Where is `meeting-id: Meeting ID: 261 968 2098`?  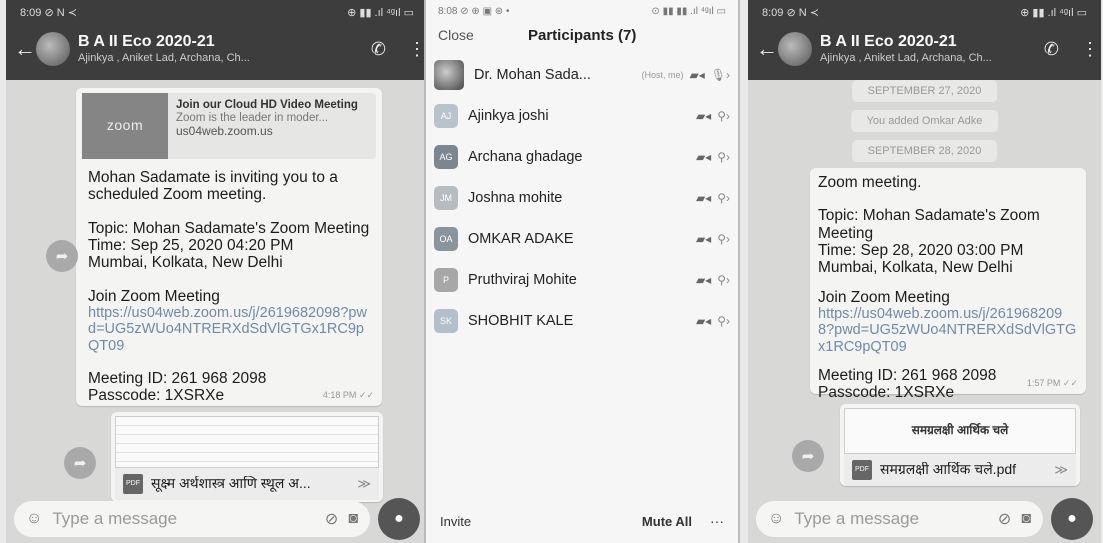
meeting-id: Meeting ID: 261 968 2098 is located at coordinates (177, 378).